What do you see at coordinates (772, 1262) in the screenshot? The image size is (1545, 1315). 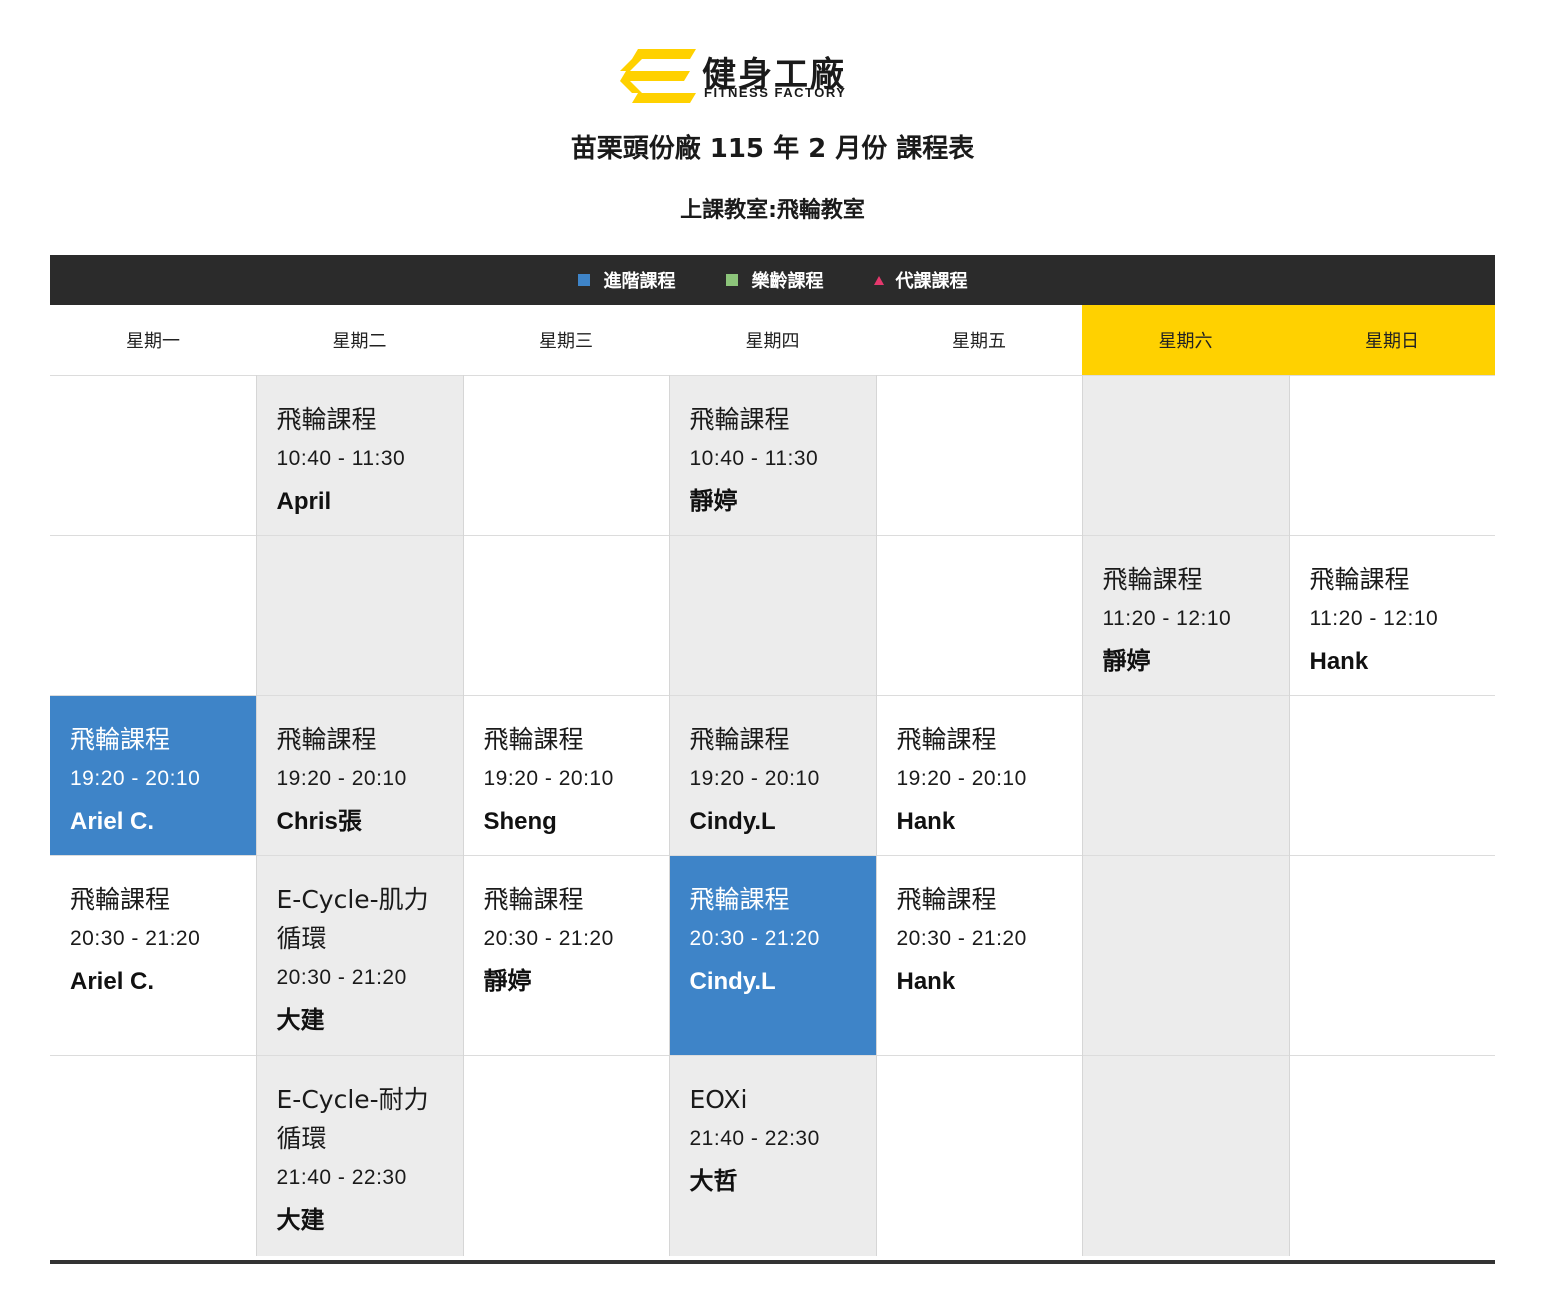 I see `table-bottom-border` at bounding box center [772, 1262].